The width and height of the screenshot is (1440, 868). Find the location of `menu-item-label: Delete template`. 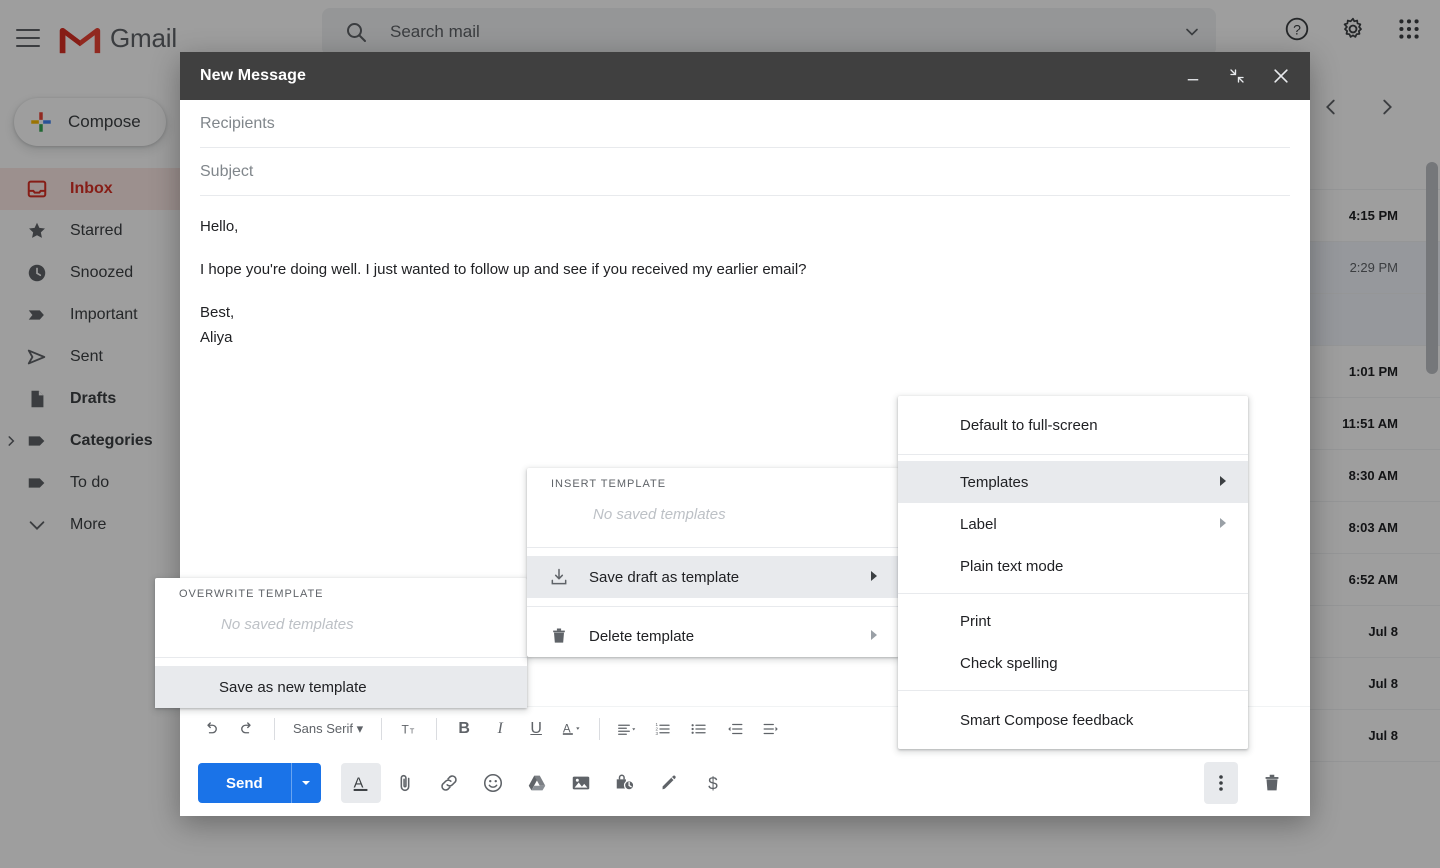

menu-item-label: Delete template is located at coordinates (642, 636).